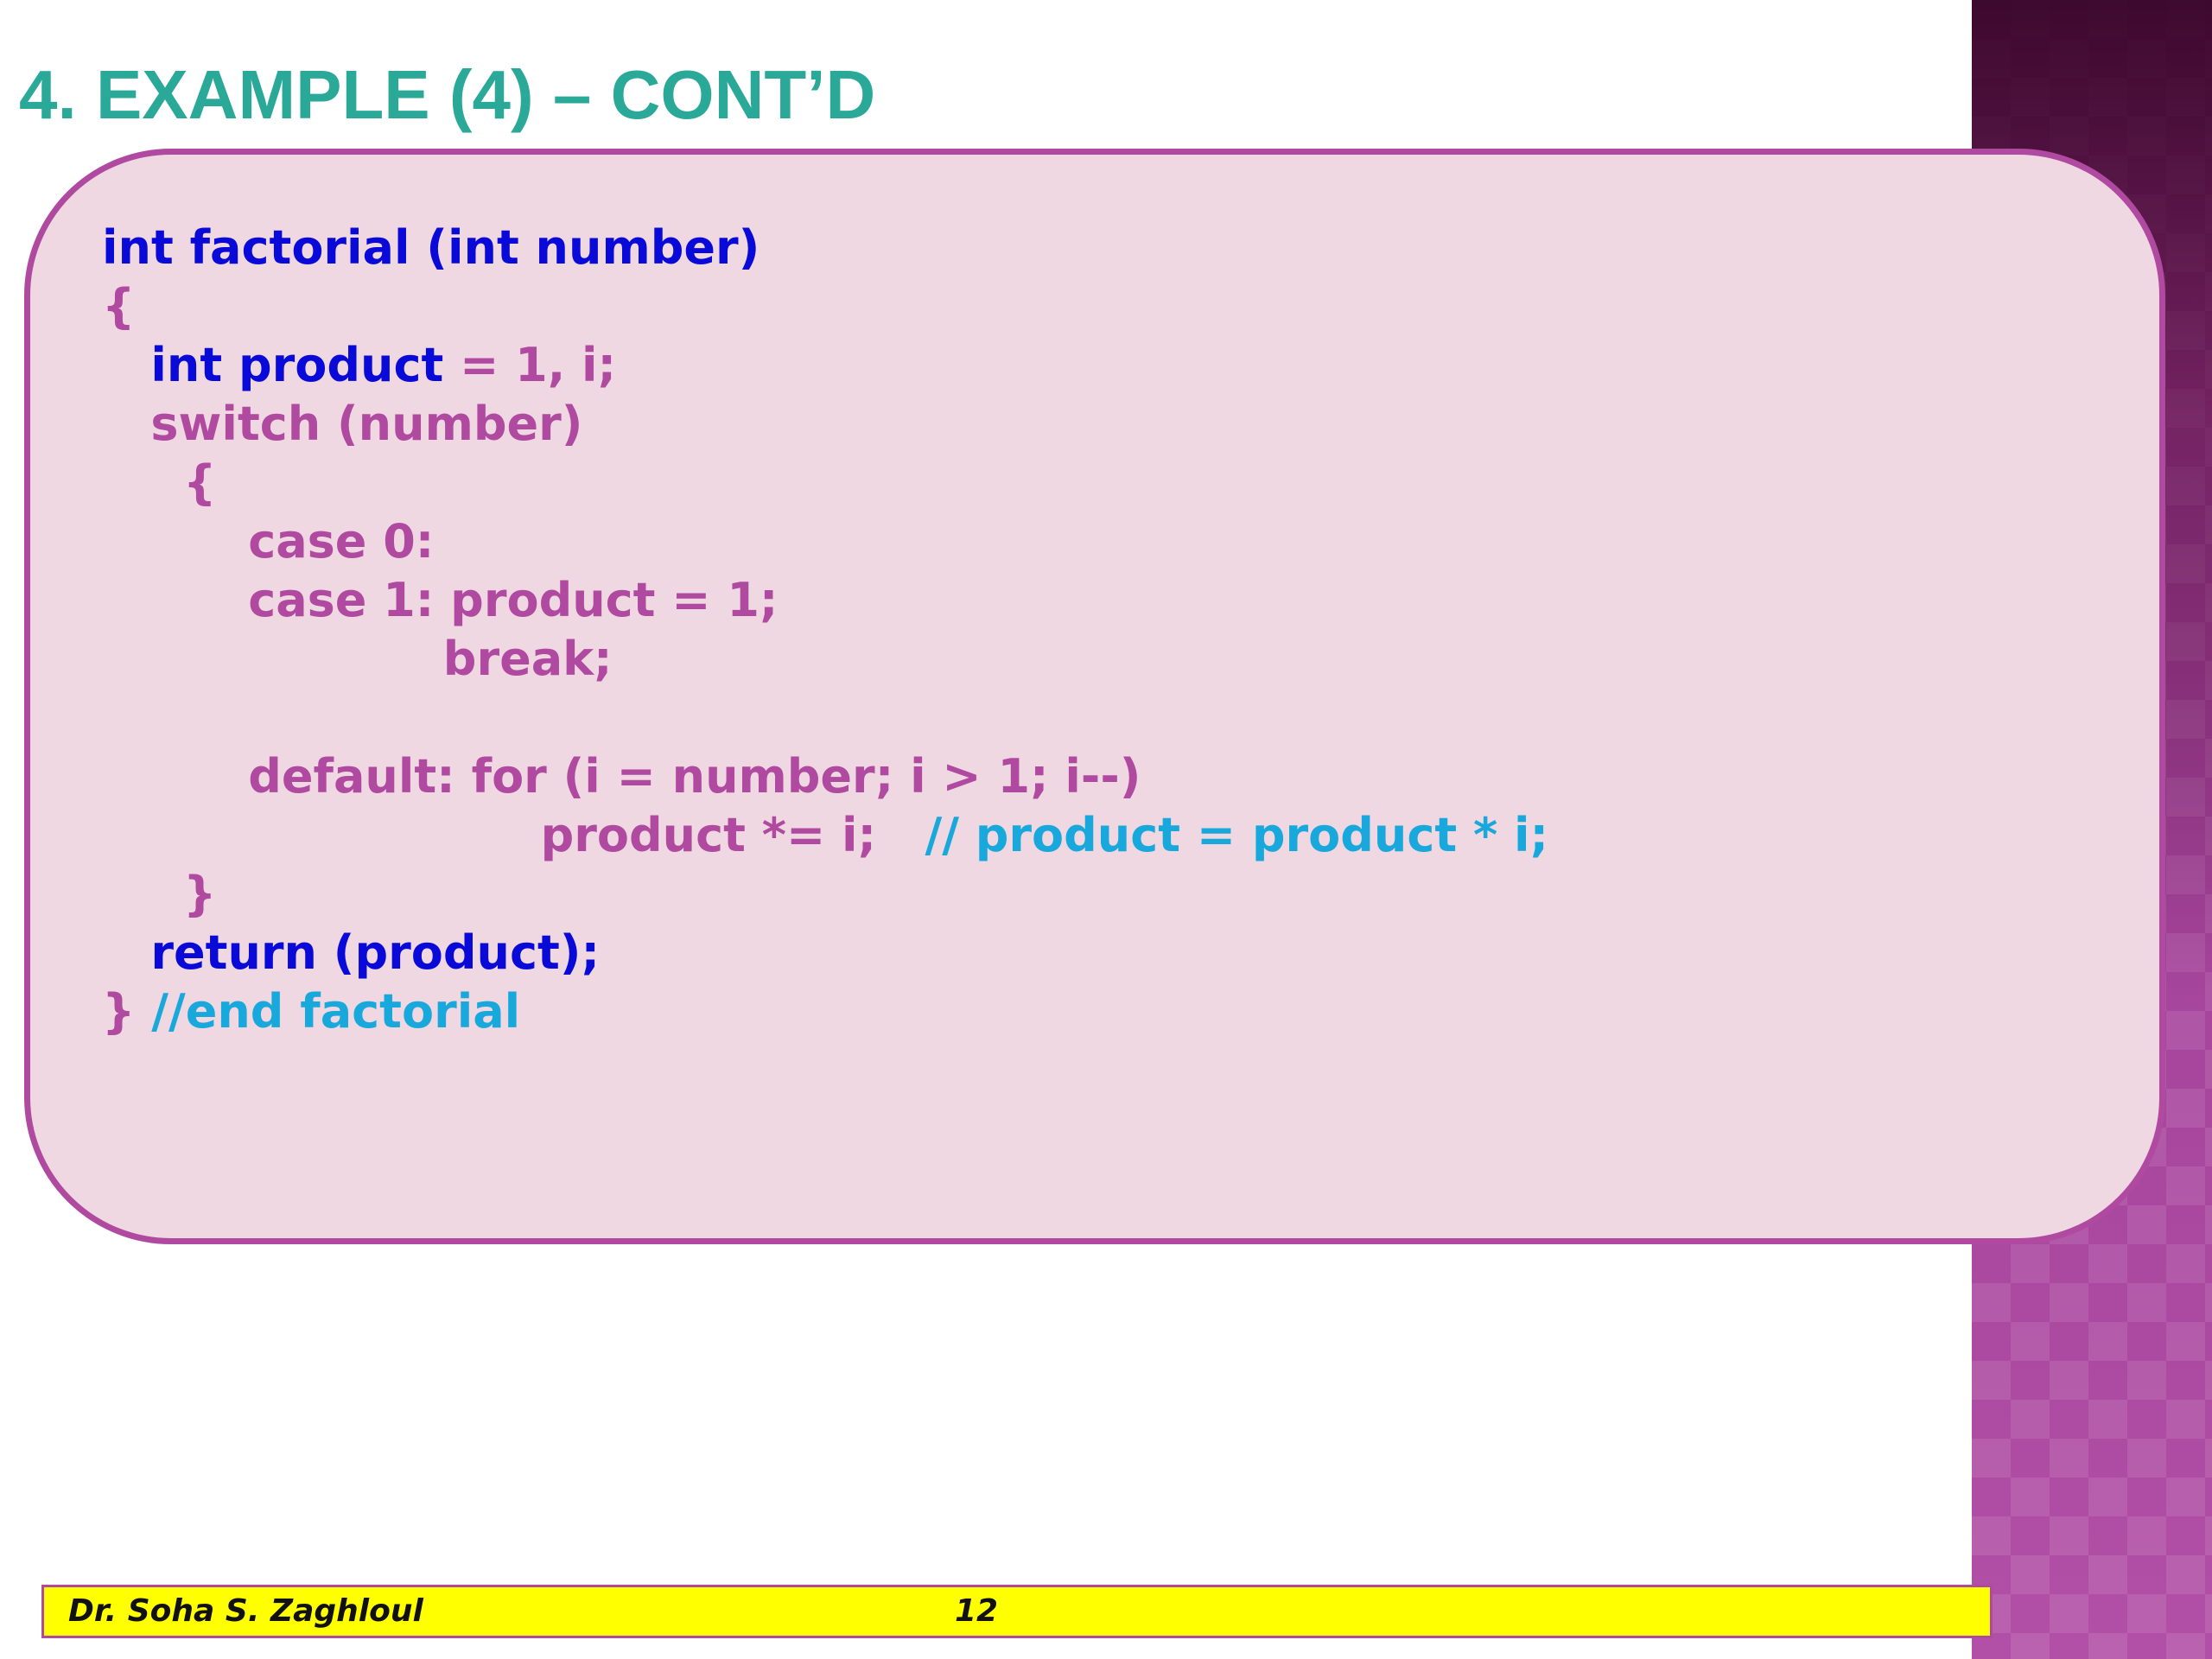  I want to click on code-text: = 1, i;, so click(538, 365).